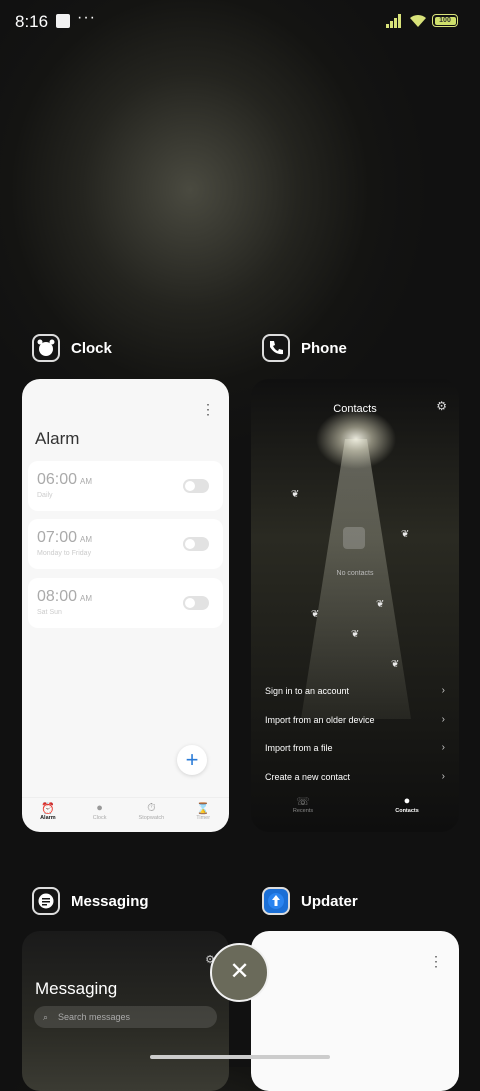 The width and height of the screenshot is (480, 1091). I want to click on phone-app-name: Phone, so click(324, 348).